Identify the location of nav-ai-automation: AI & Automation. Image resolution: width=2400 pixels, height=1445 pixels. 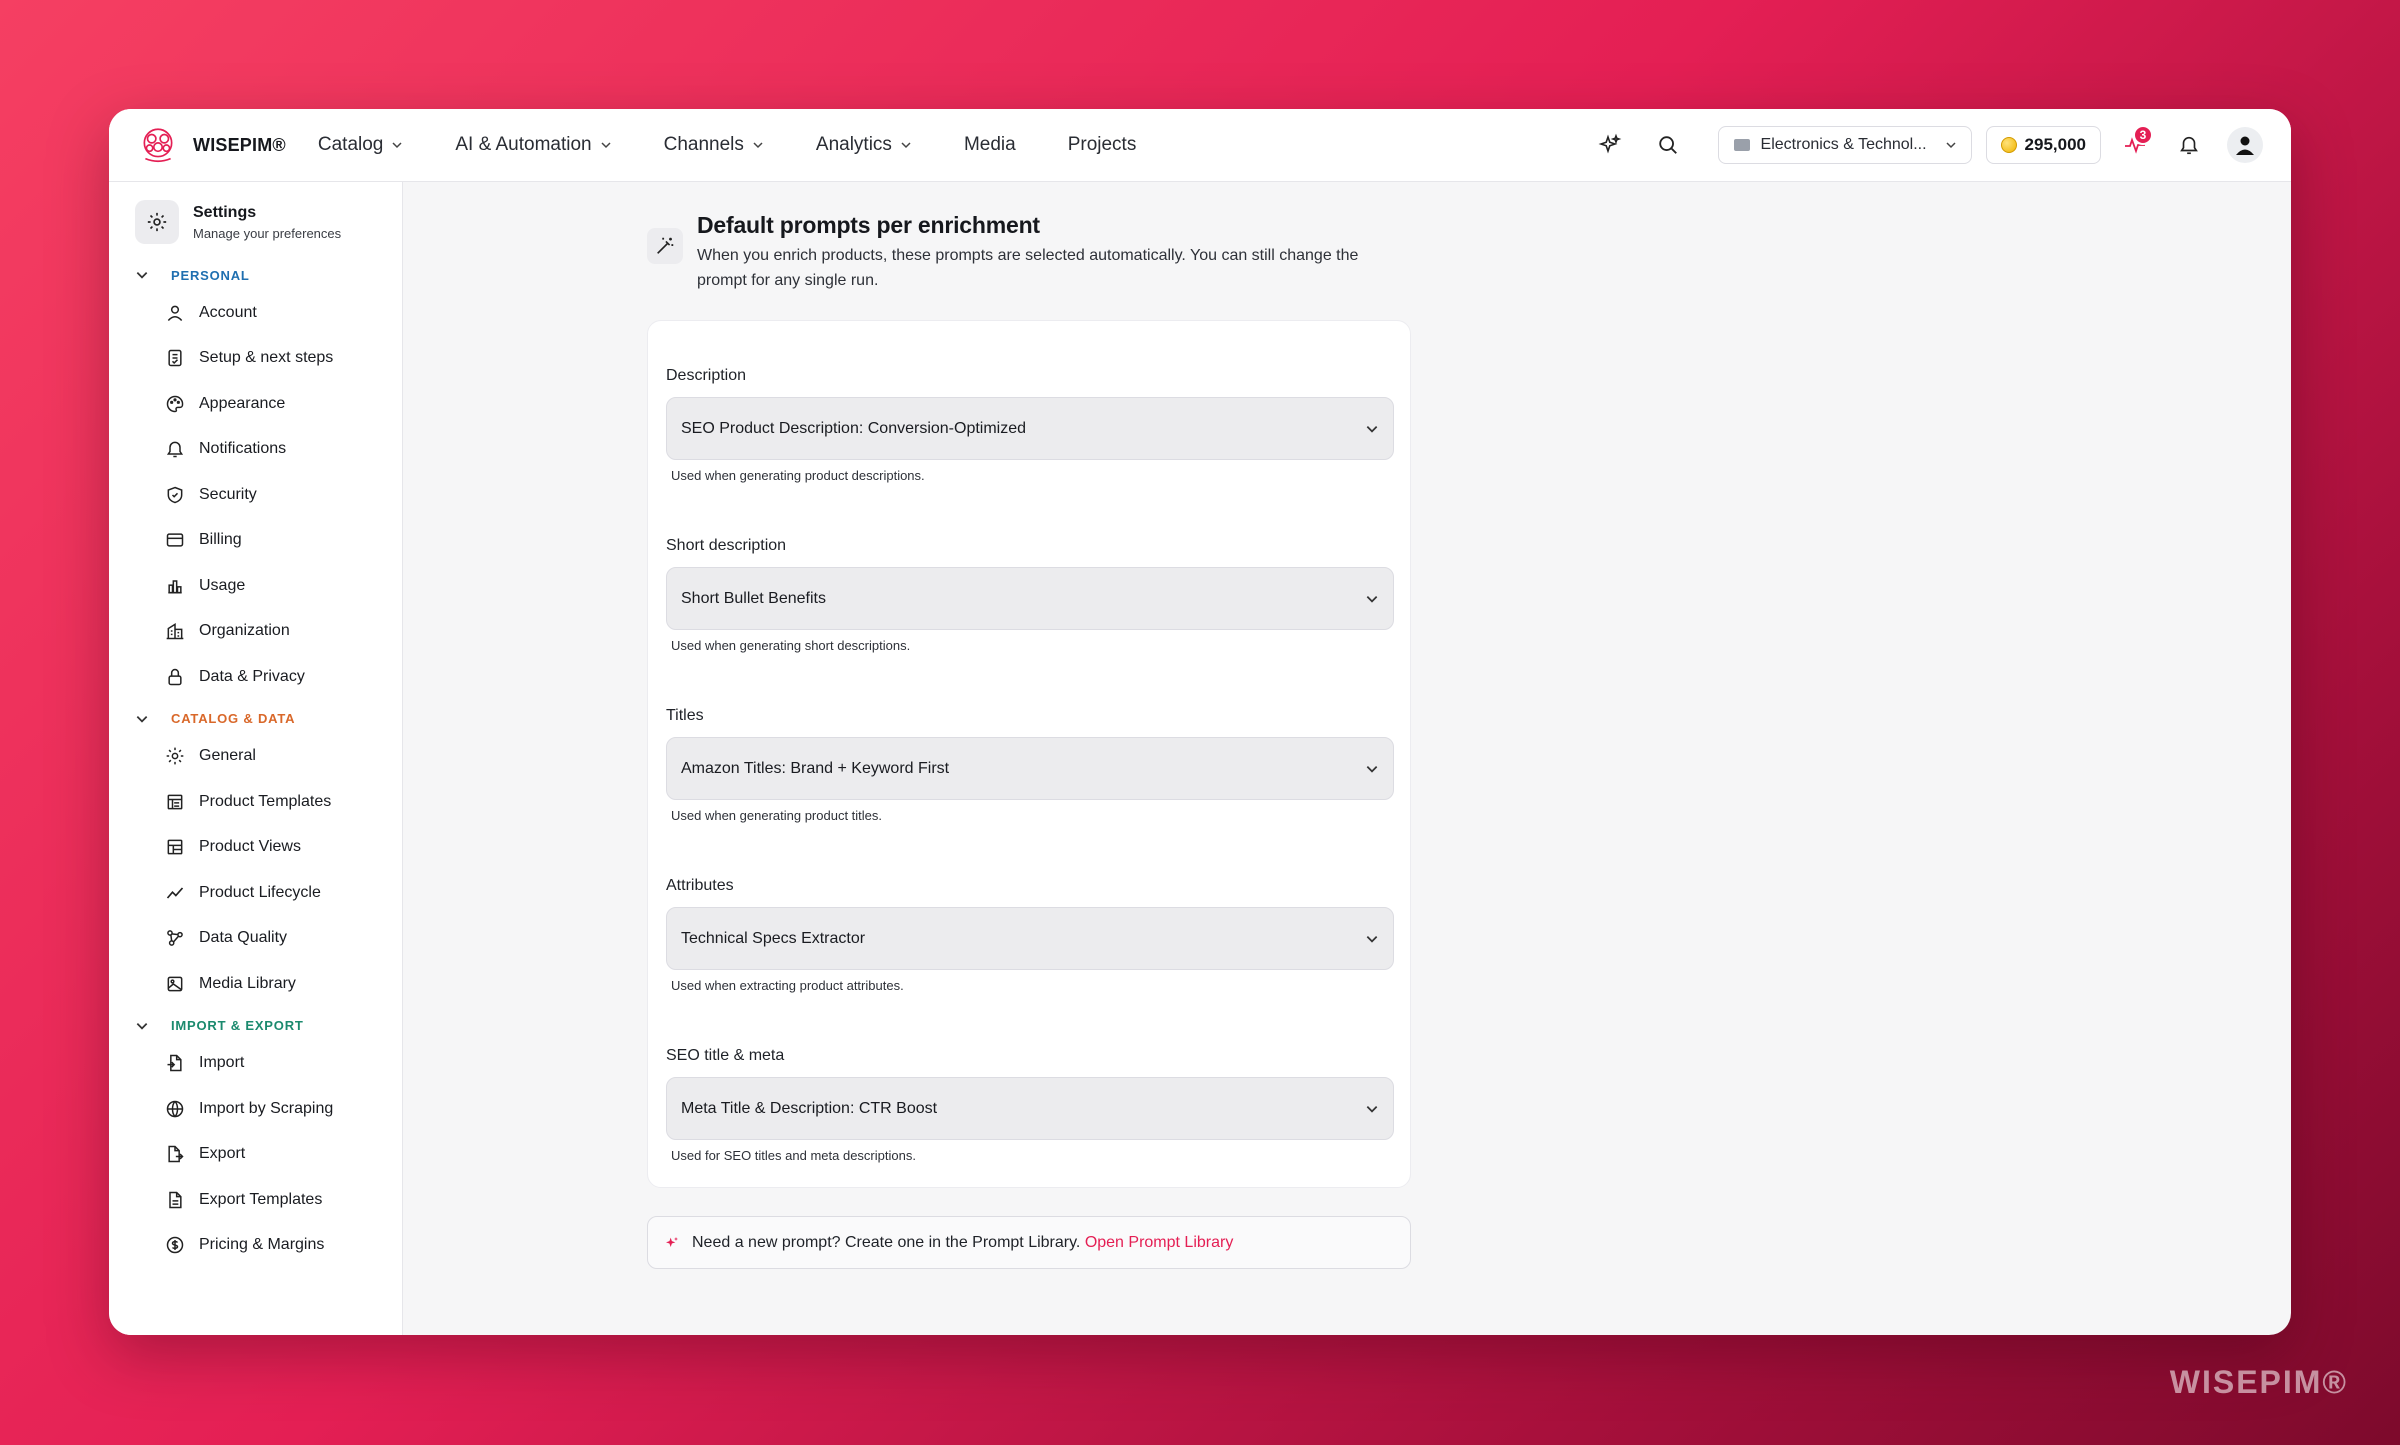
(533, 145).